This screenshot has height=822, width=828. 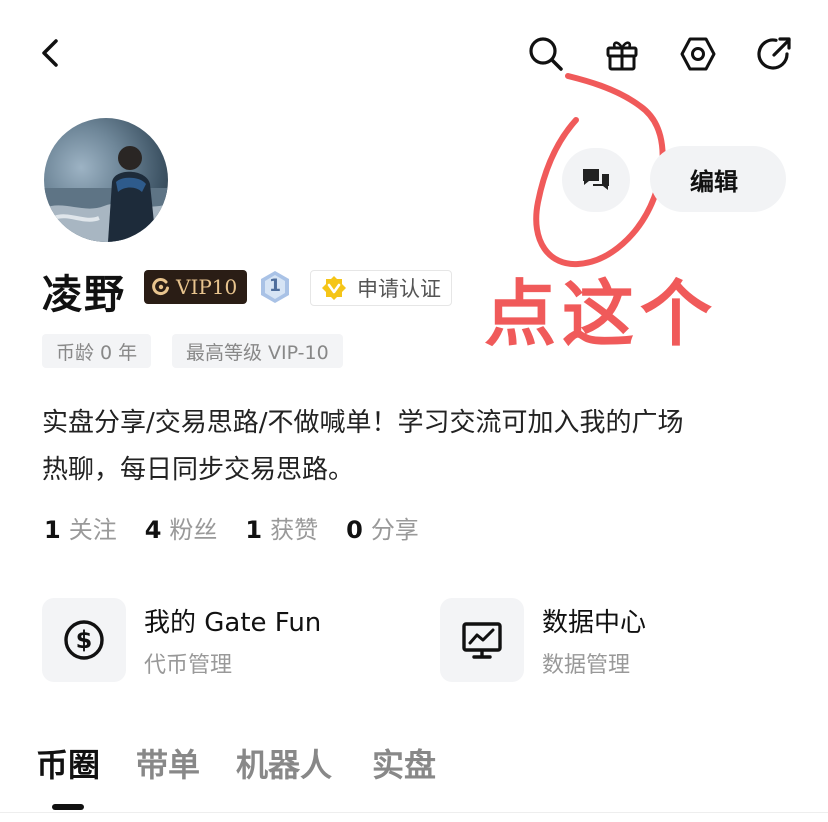 What do you see at coordinates (414, 812) in the screenshot?
I see `tab-divider` at bounding box center [414, 812].